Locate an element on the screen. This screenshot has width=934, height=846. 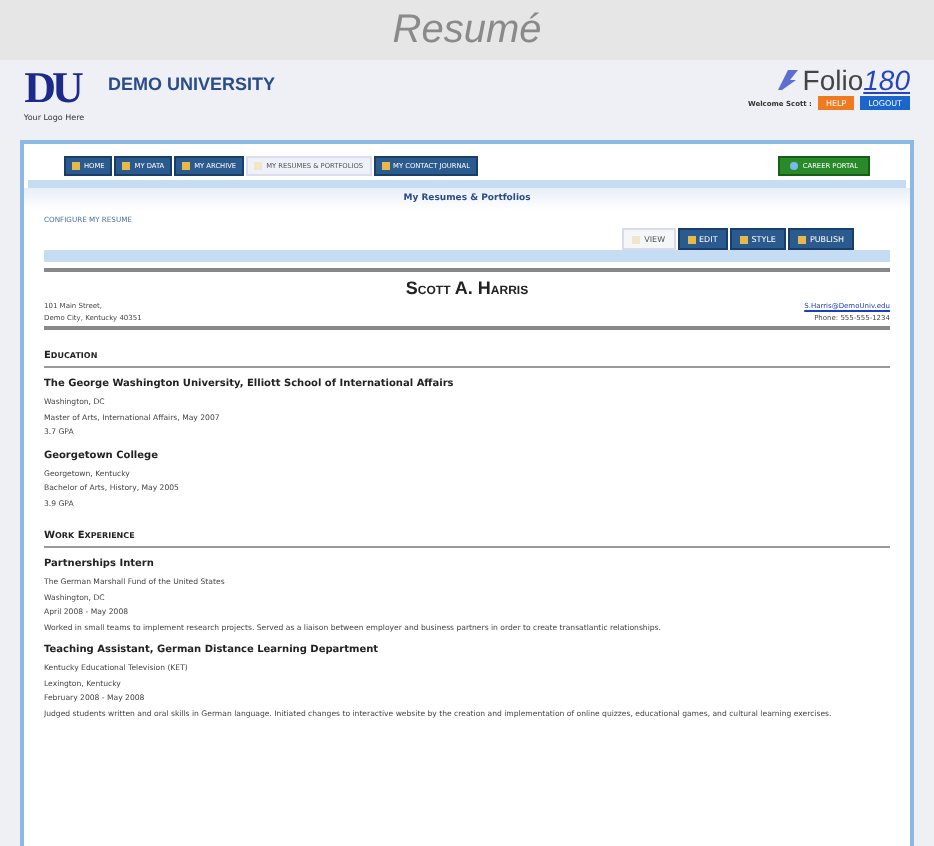
folio-logo: Folio180 is located at coordinates (842, 80).